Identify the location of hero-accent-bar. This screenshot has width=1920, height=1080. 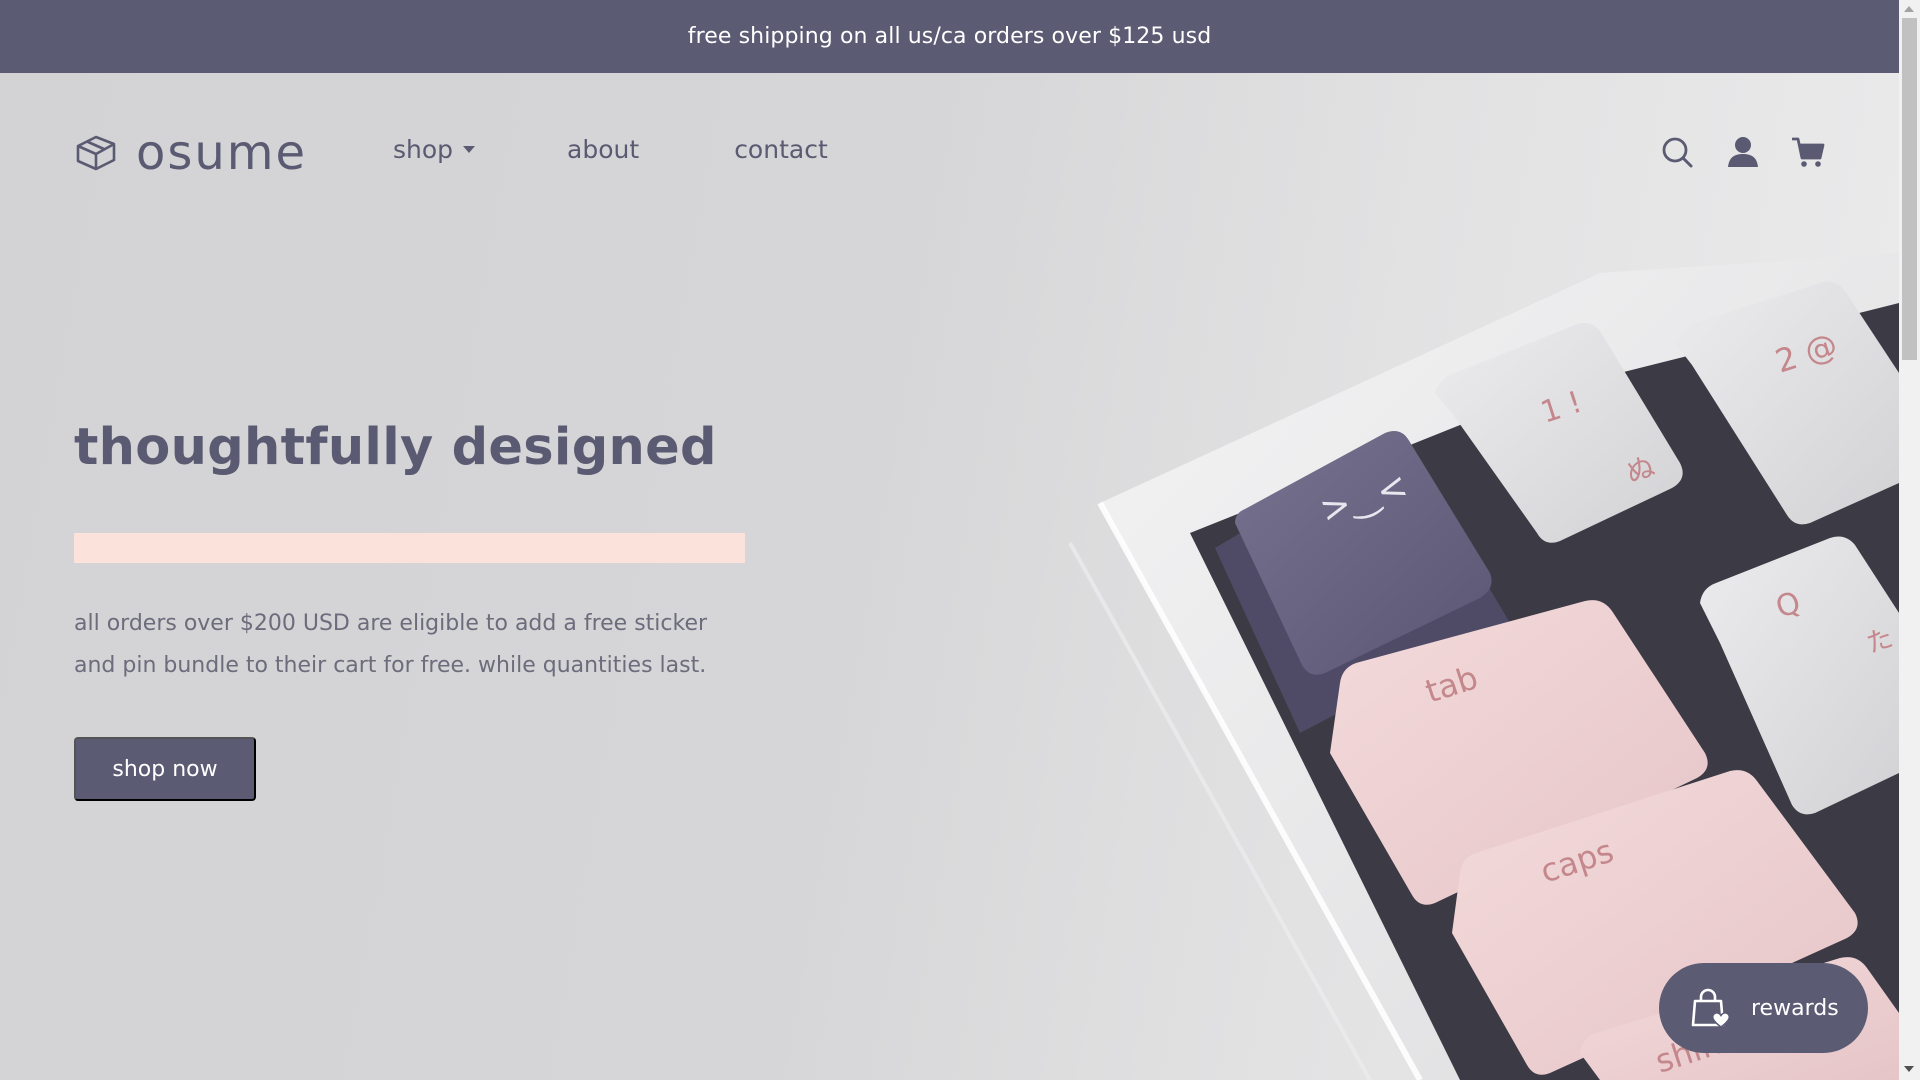
(409, 548).